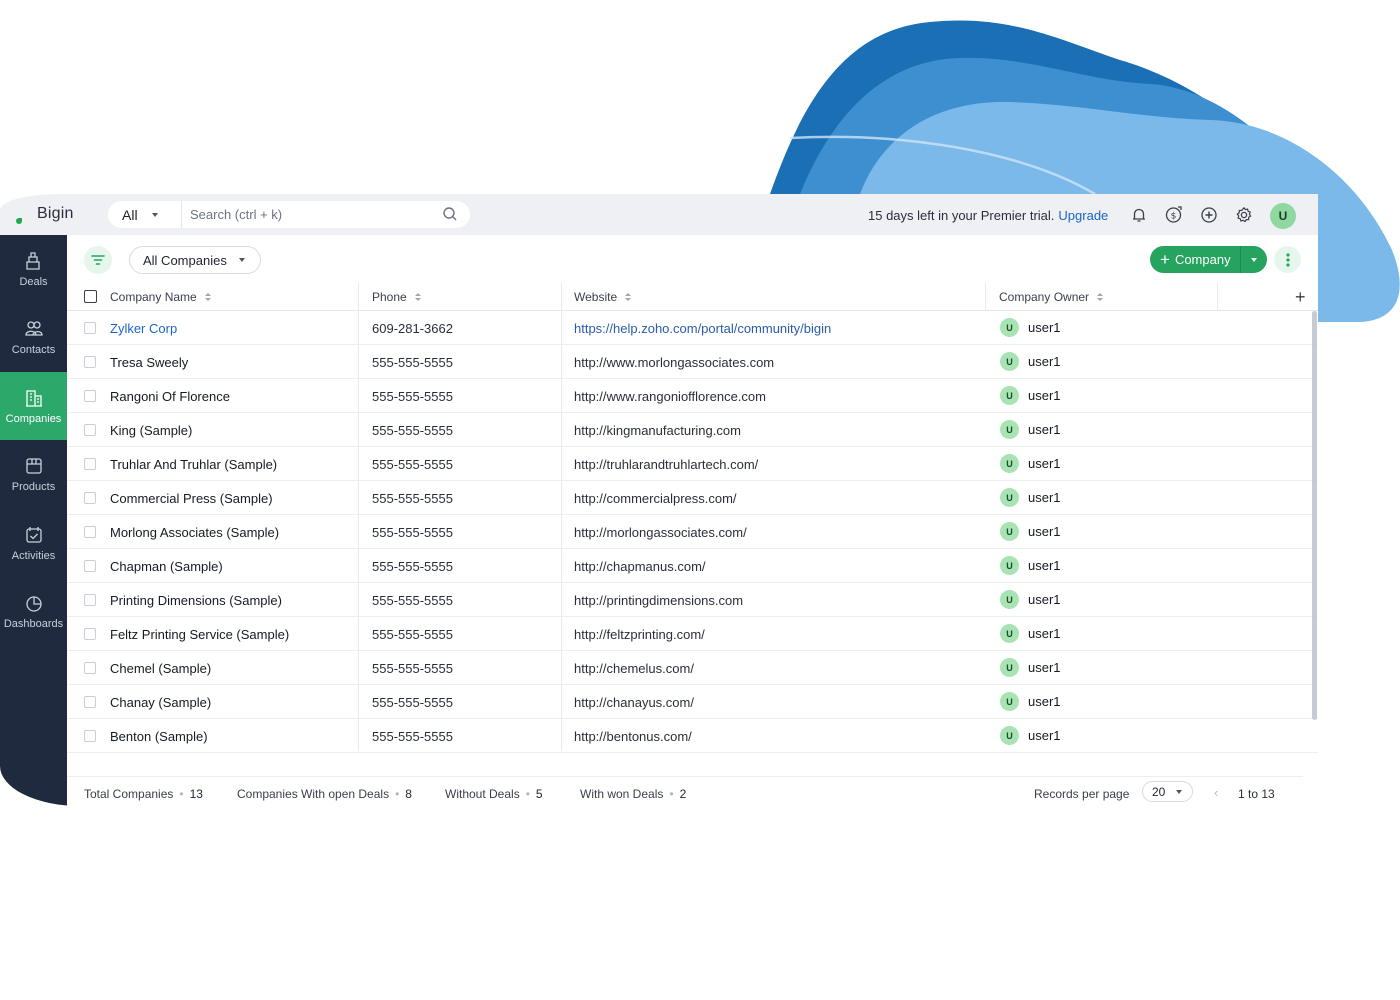  What do you see at coordinates (658, 600) in the screenshot?
I see `website-cell: http://printingdimensions.com` at bounding box center [658, 600].